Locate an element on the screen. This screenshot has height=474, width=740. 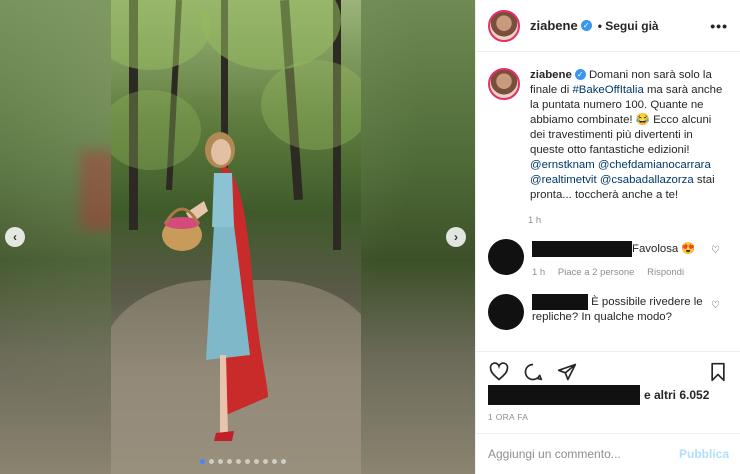
more-options-icon: ••• is located at coordinates (719, 26).